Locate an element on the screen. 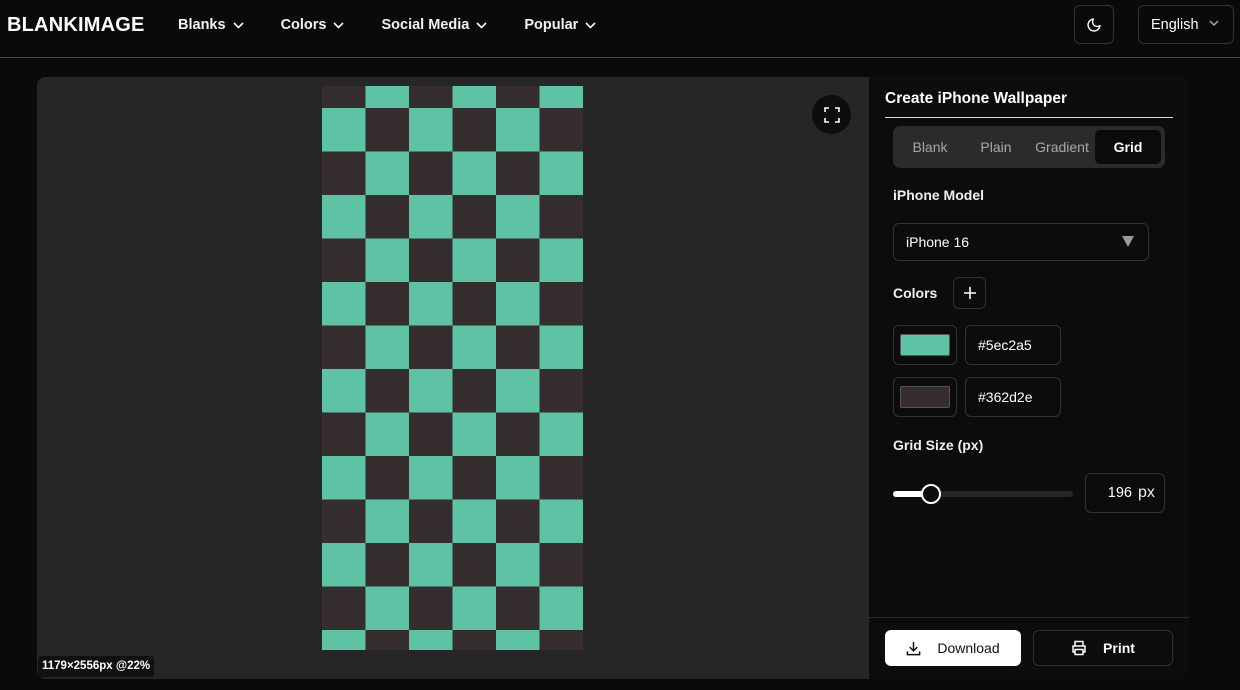  tab-grid: Grid is located at coordinates (1128, 147).